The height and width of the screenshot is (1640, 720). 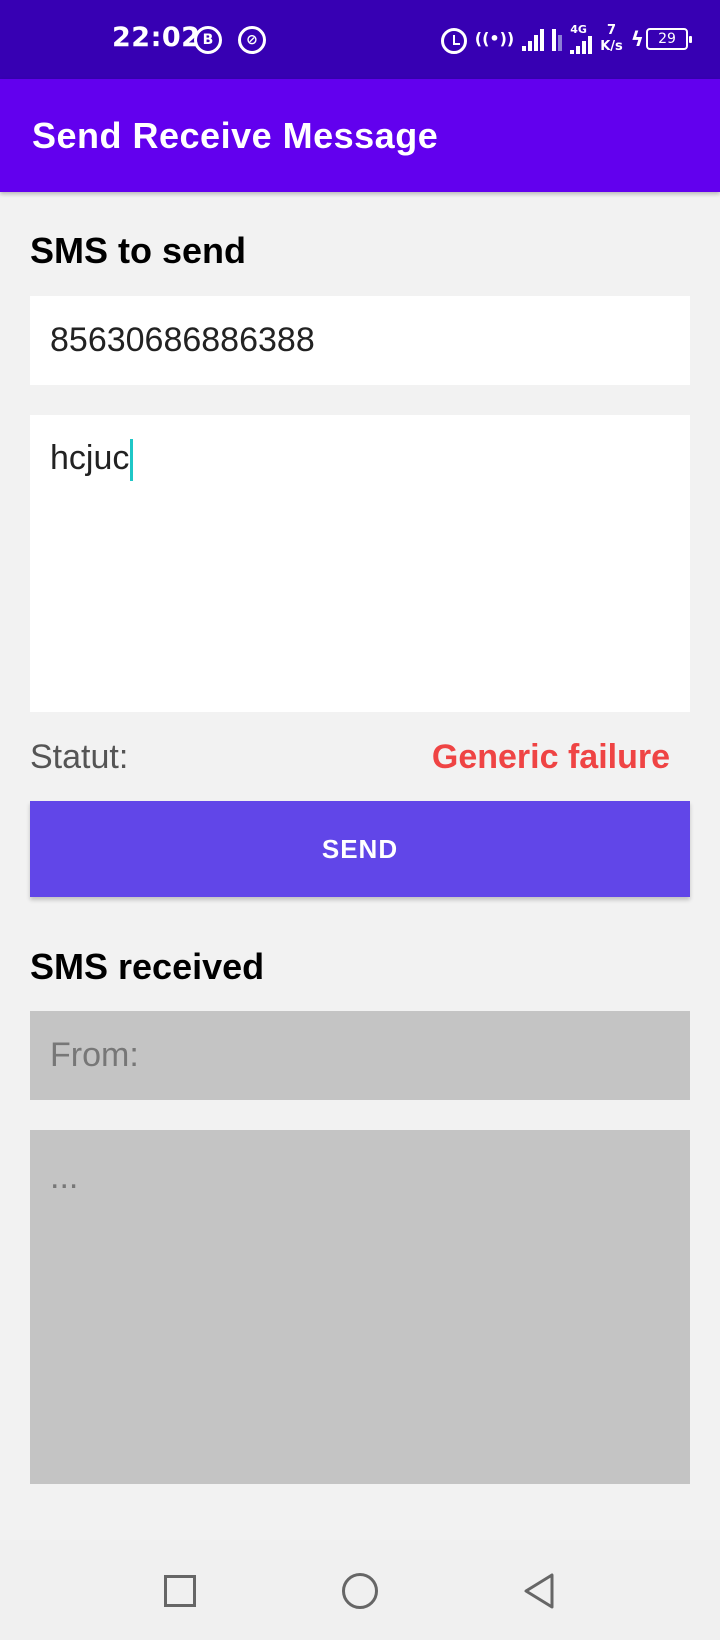 I want to click on signal-4g-icon: 4G, so click(x=581, y=38).